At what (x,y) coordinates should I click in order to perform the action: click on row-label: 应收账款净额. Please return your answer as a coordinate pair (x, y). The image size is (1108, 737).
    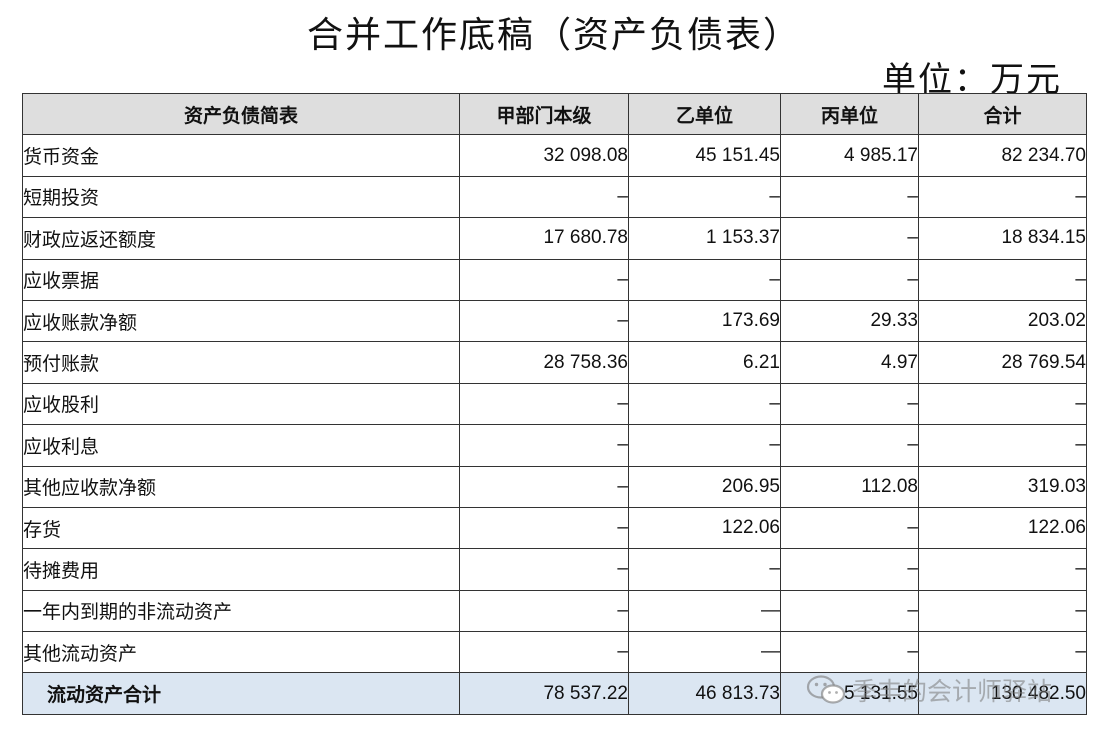
    Looking at the image, I should click on (241, 321).